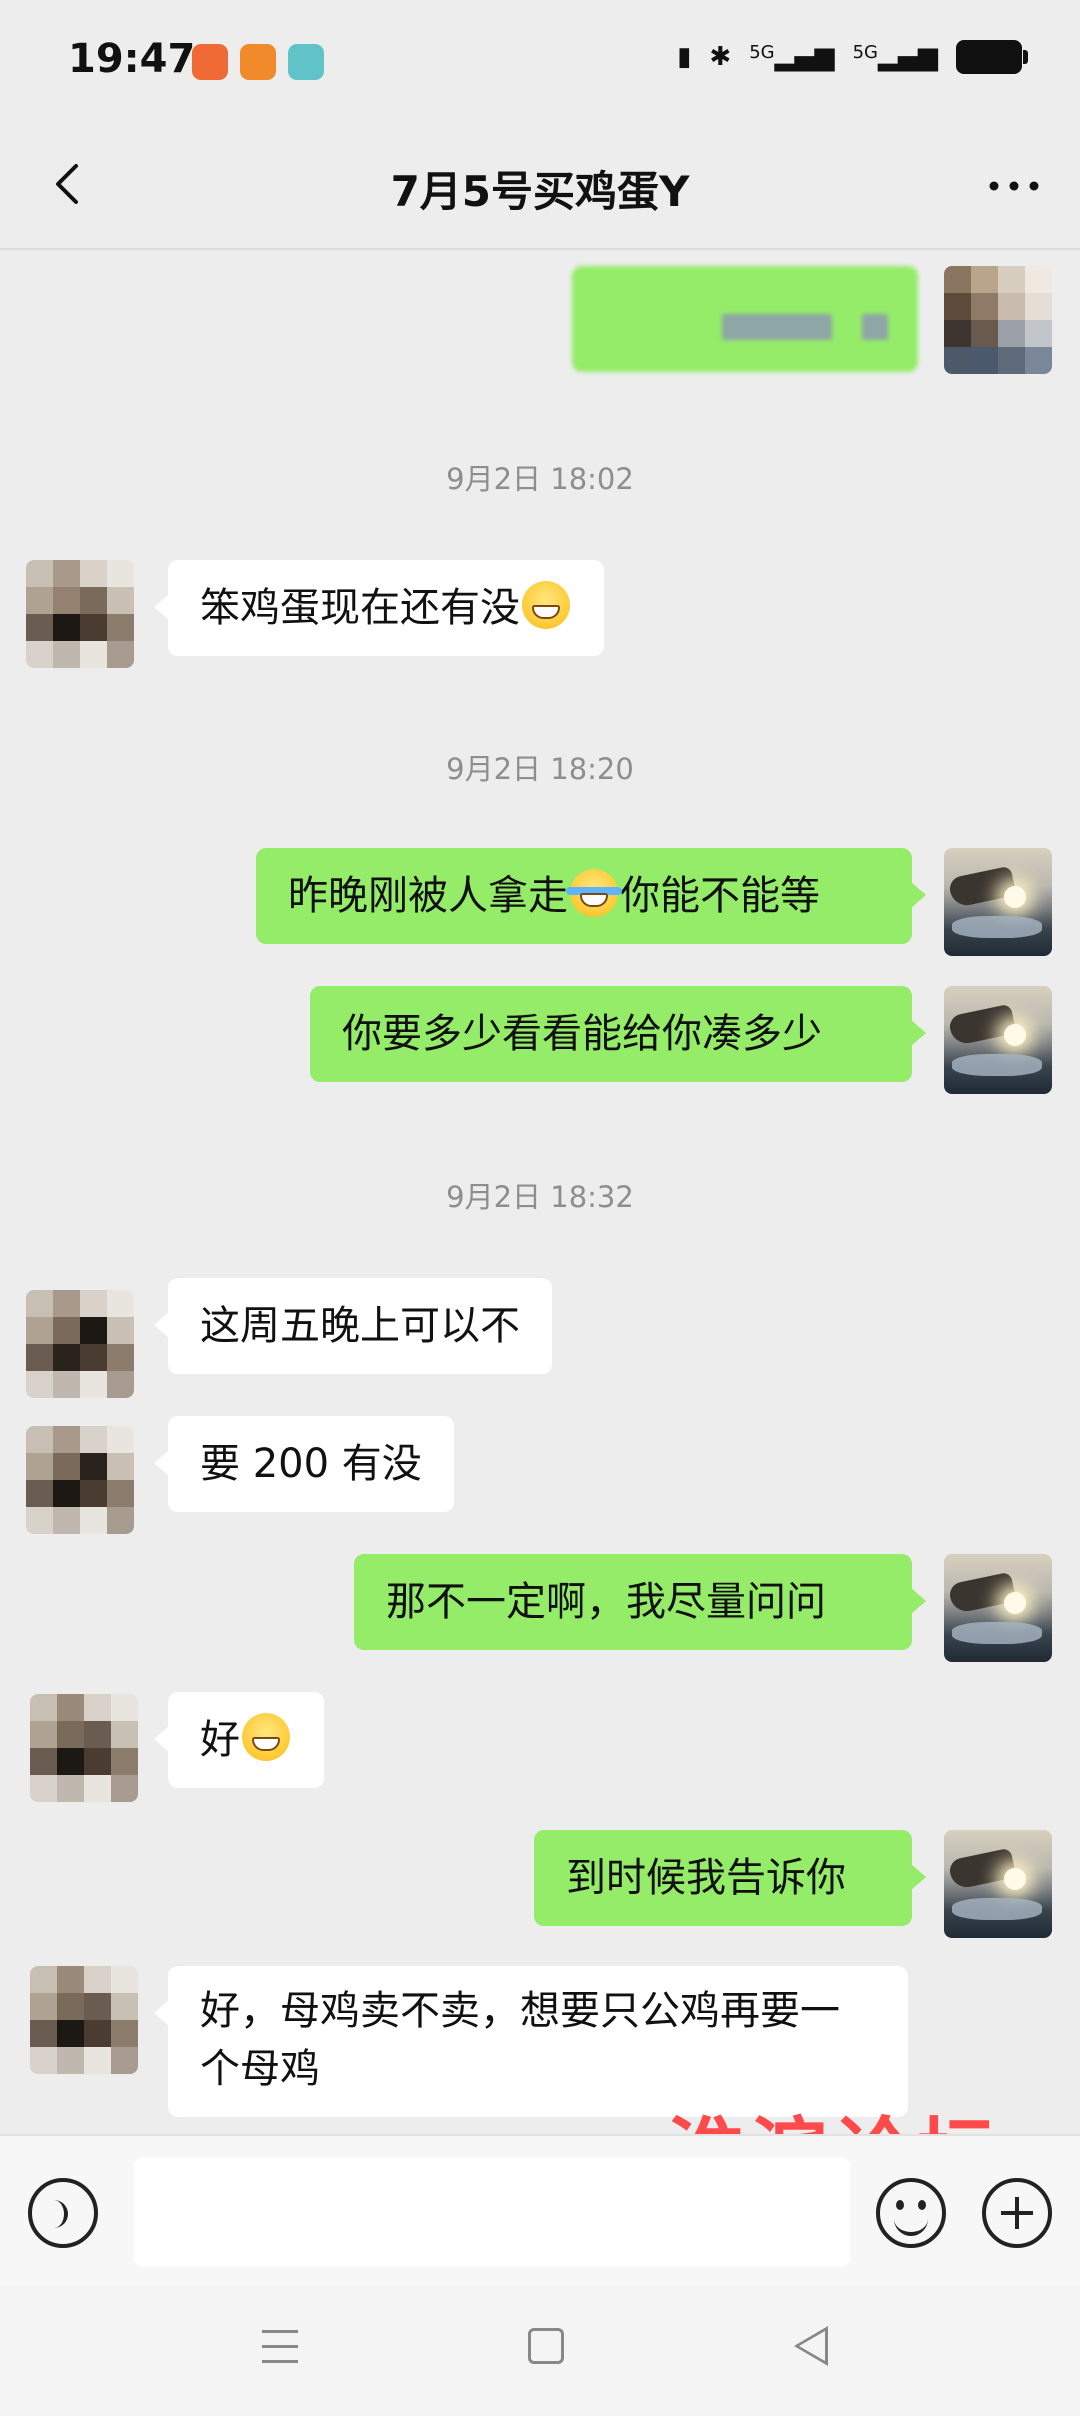 The width and height of the screenshot is (1080, 2416). Describe the element at coordinates (540, 191) in the screenshot. I see `chat-title: 7月5号买鸡蛋Y` at that location.